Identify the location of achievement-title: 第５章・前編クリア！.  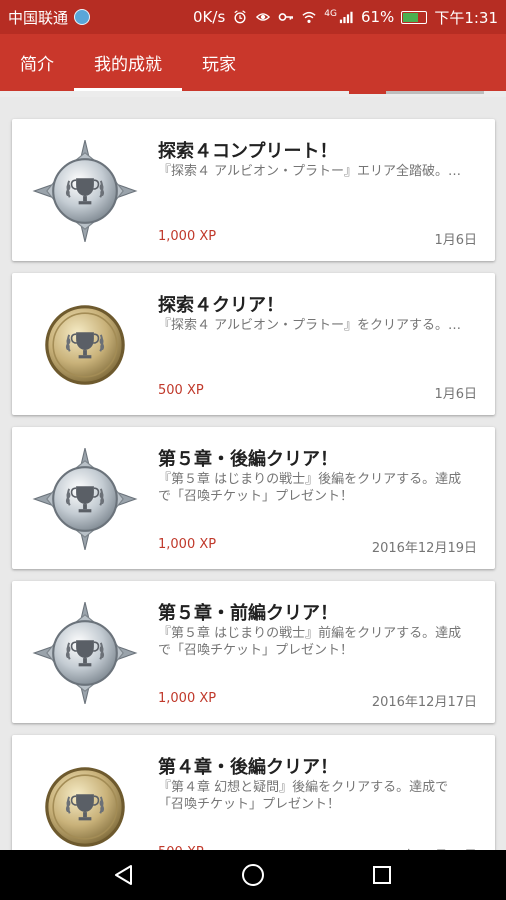
(248, 613).